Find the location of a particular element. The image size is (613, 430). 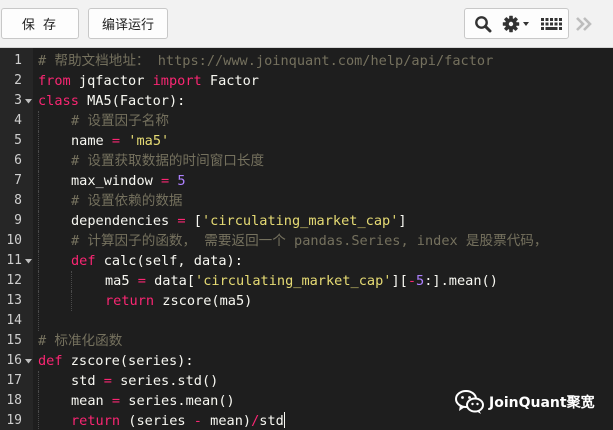

line-number: 8 is located at coordinates (18, 200).